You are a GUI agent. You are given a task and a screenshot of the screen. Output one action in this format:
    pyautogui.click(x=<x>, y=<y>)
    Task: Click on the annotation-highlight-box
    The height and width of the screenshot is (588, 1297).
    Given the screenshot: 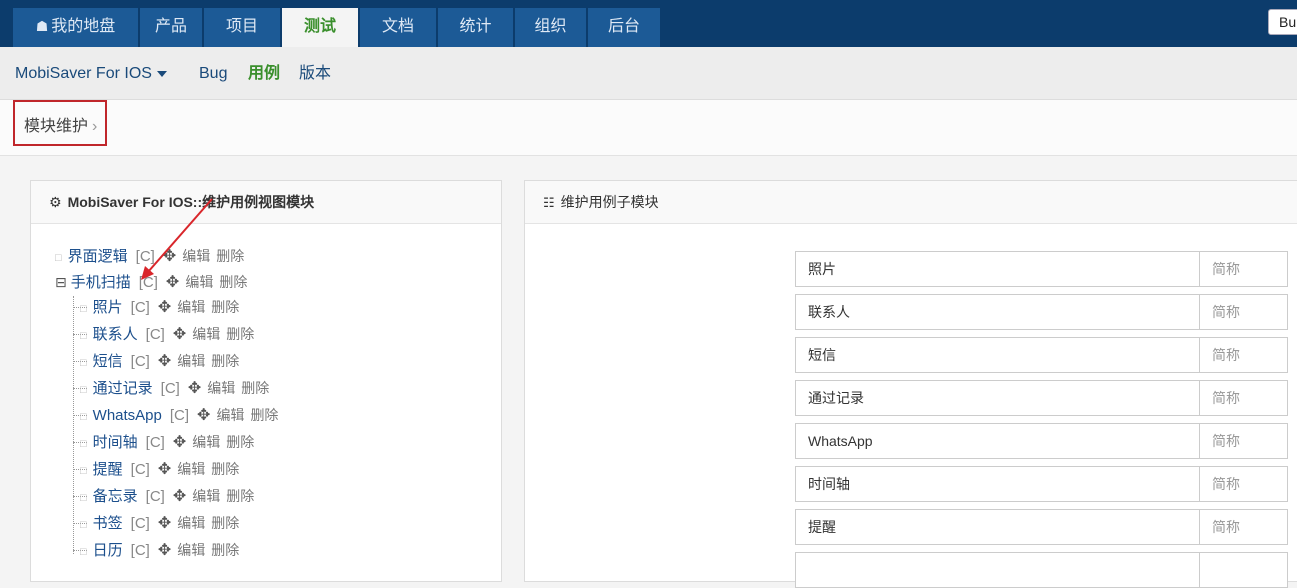 What is the action you would take?
    pyautogui.click(x=60, y=123)
    